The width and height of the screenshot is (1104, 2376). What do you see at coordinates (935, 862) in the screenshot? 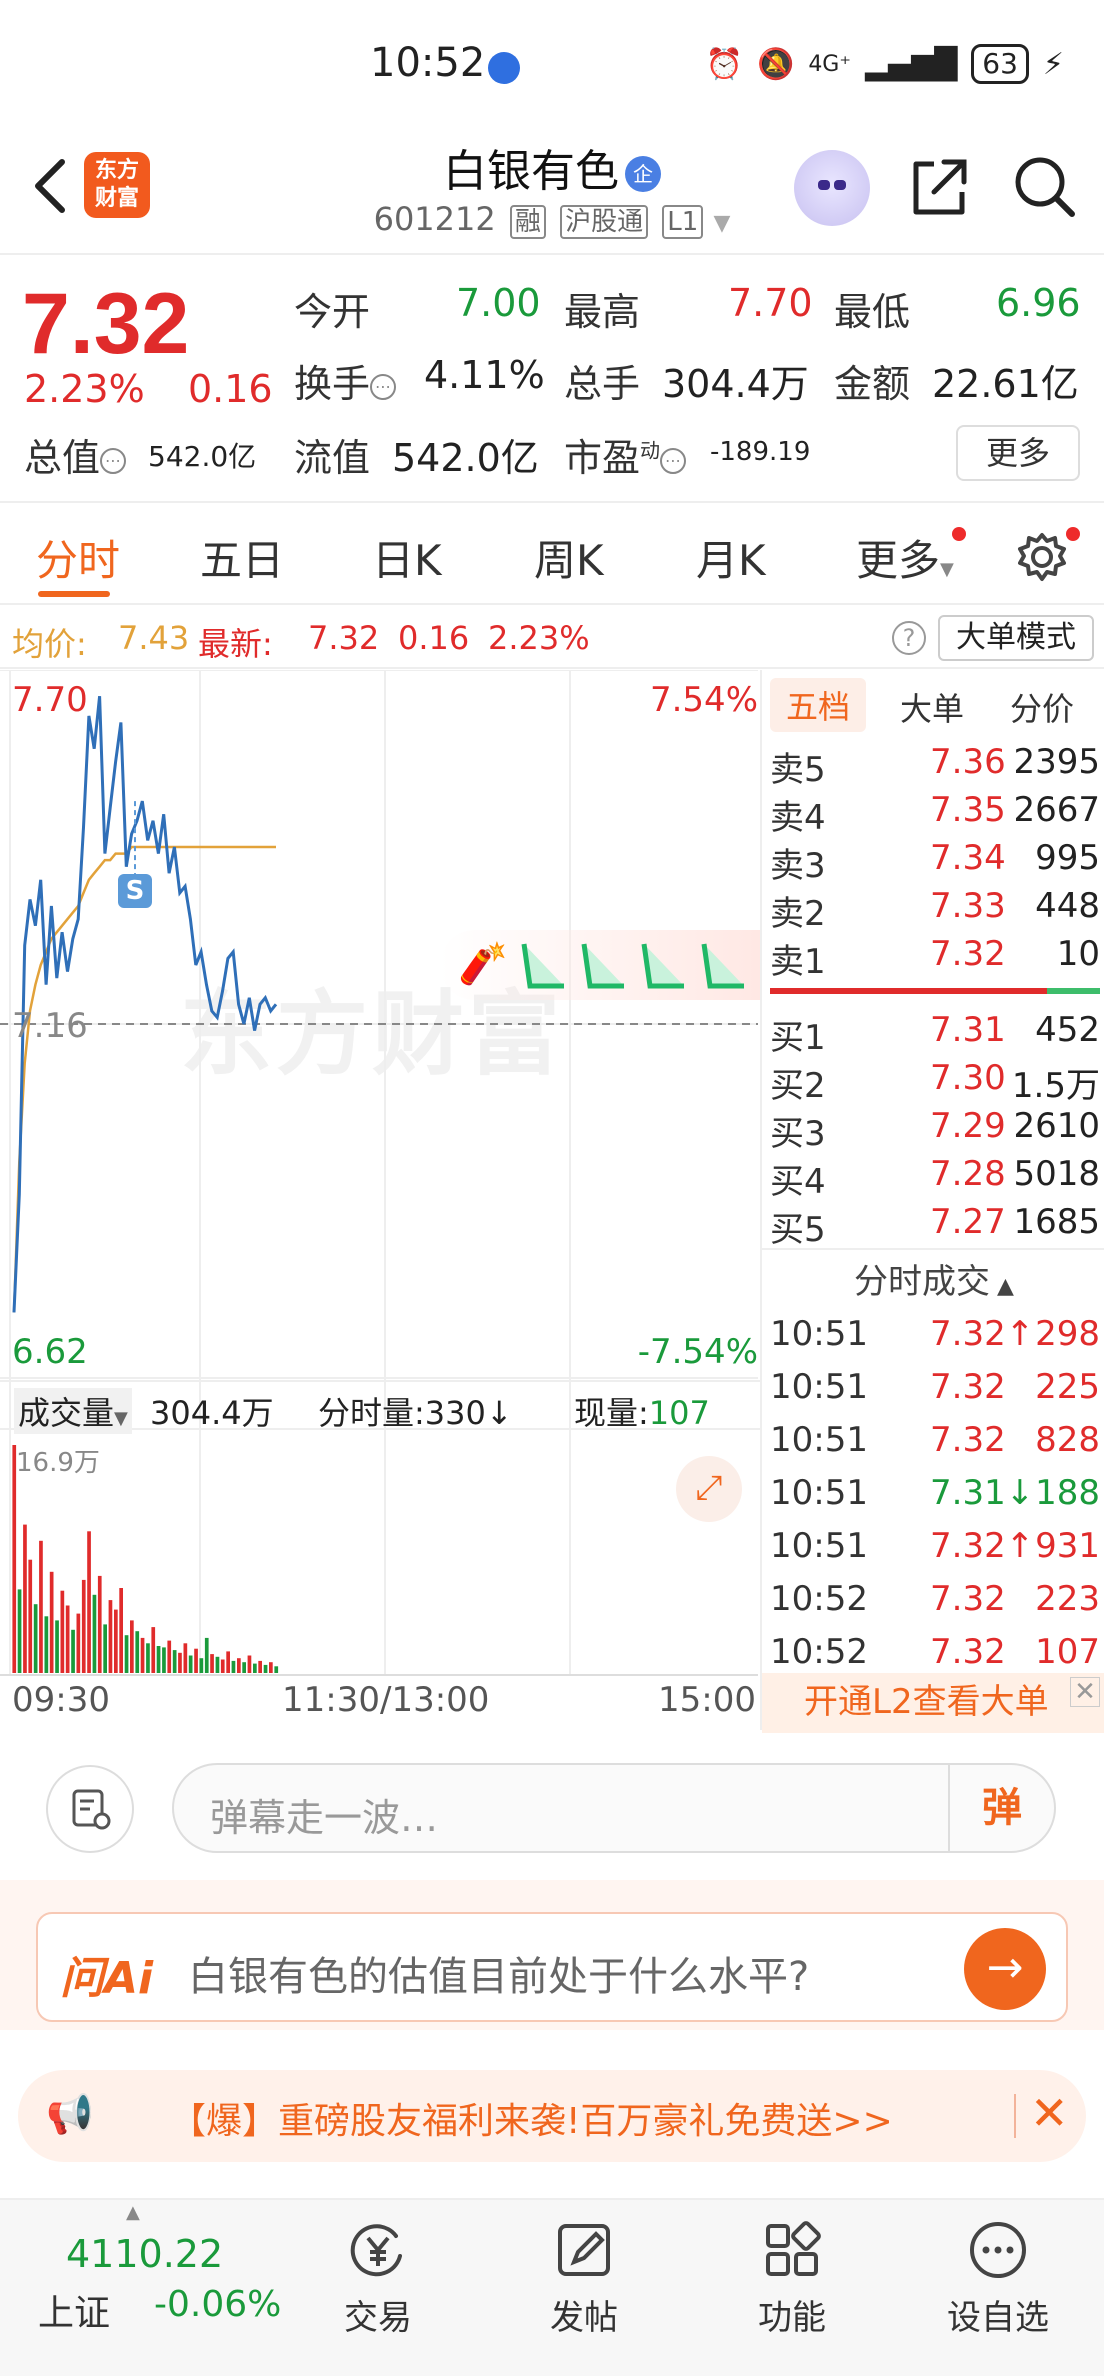
I see `ask-row: 卖3 7.34 995` at bounding box center [935, 862].